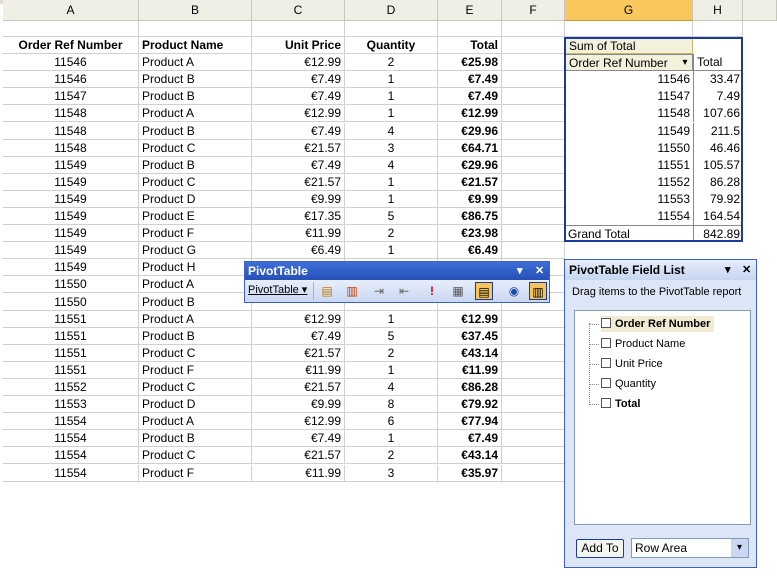 This screenshot has height=581, width=777. I want to click on table-cell: €79.92, so click(470, 405).